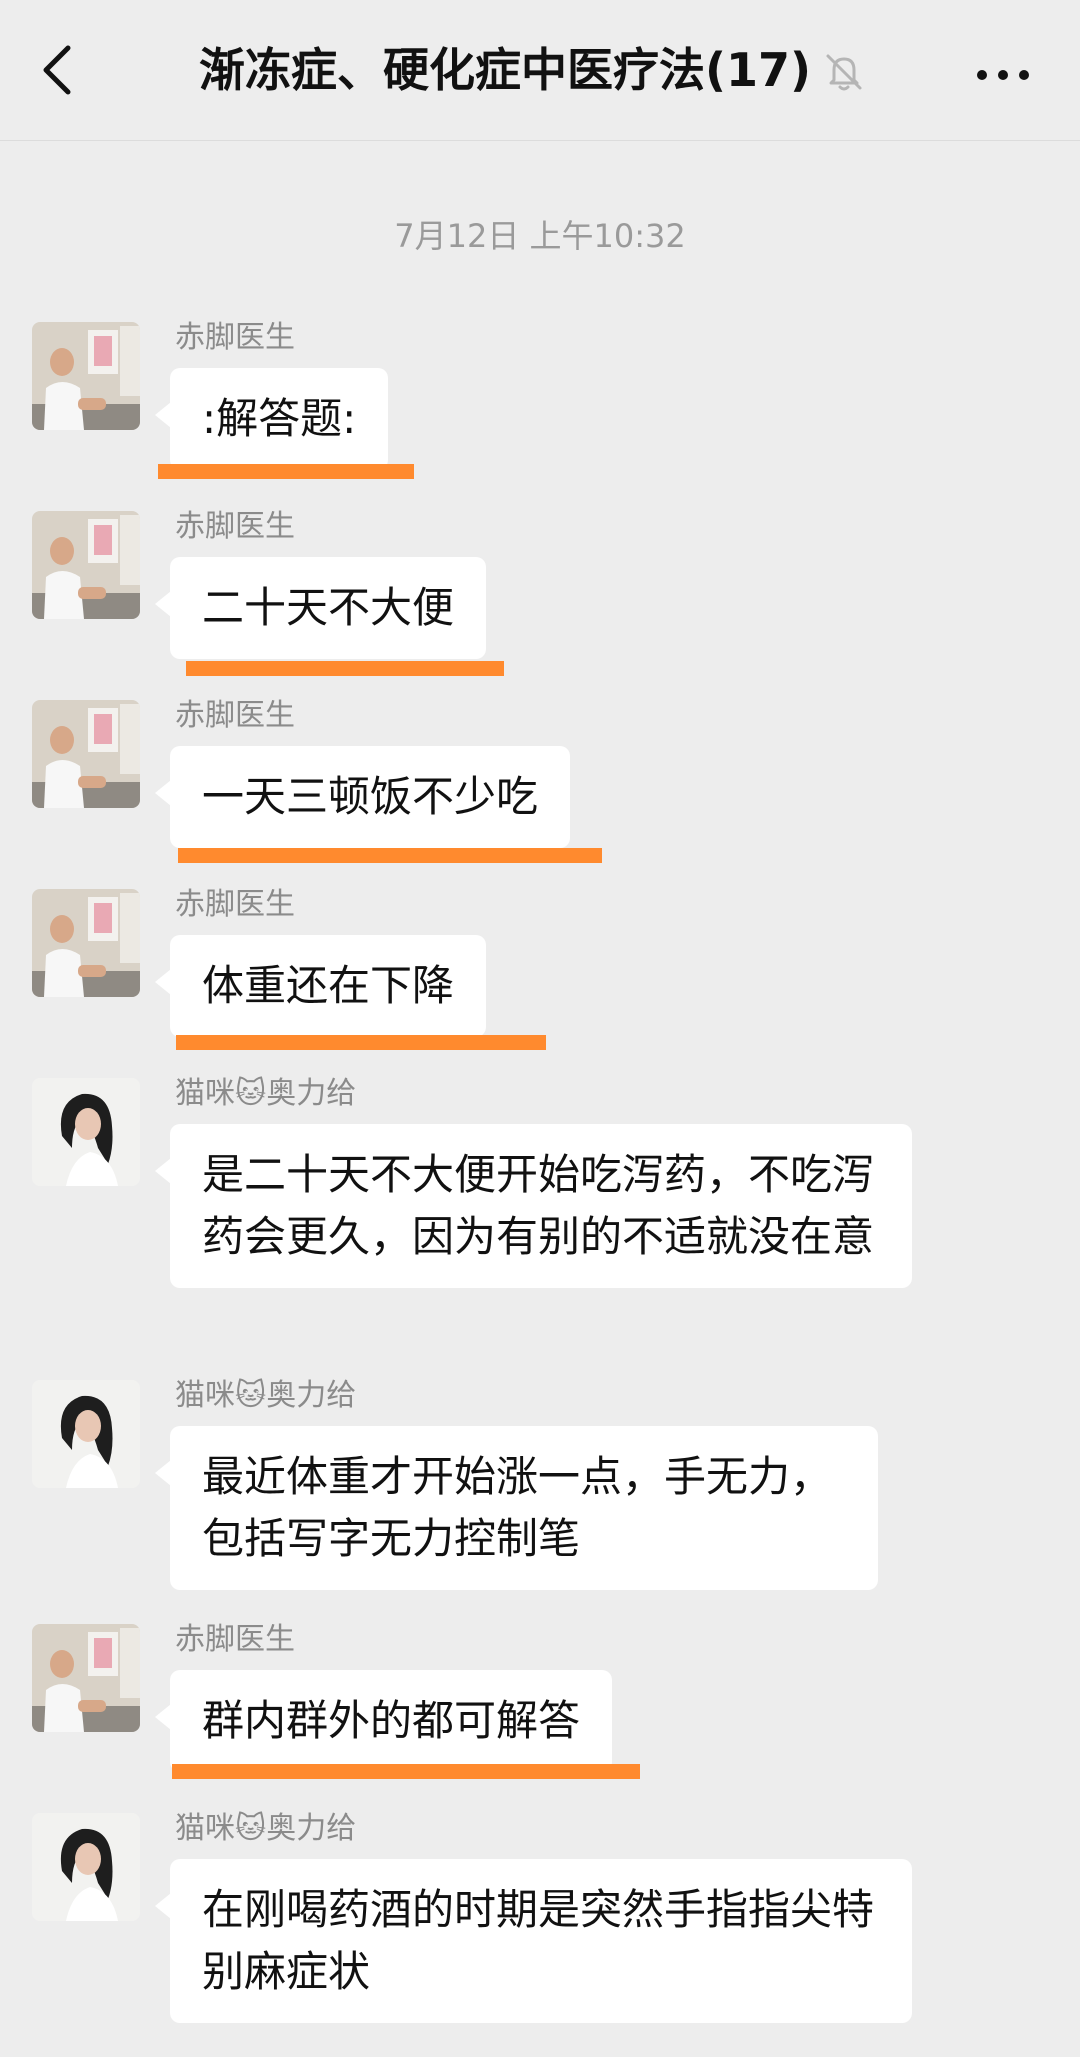 Image resolution: width=1080 pixels, height=2057 pixels. I want to click on message-bubble: 体重还在下降, so click(320, 986).